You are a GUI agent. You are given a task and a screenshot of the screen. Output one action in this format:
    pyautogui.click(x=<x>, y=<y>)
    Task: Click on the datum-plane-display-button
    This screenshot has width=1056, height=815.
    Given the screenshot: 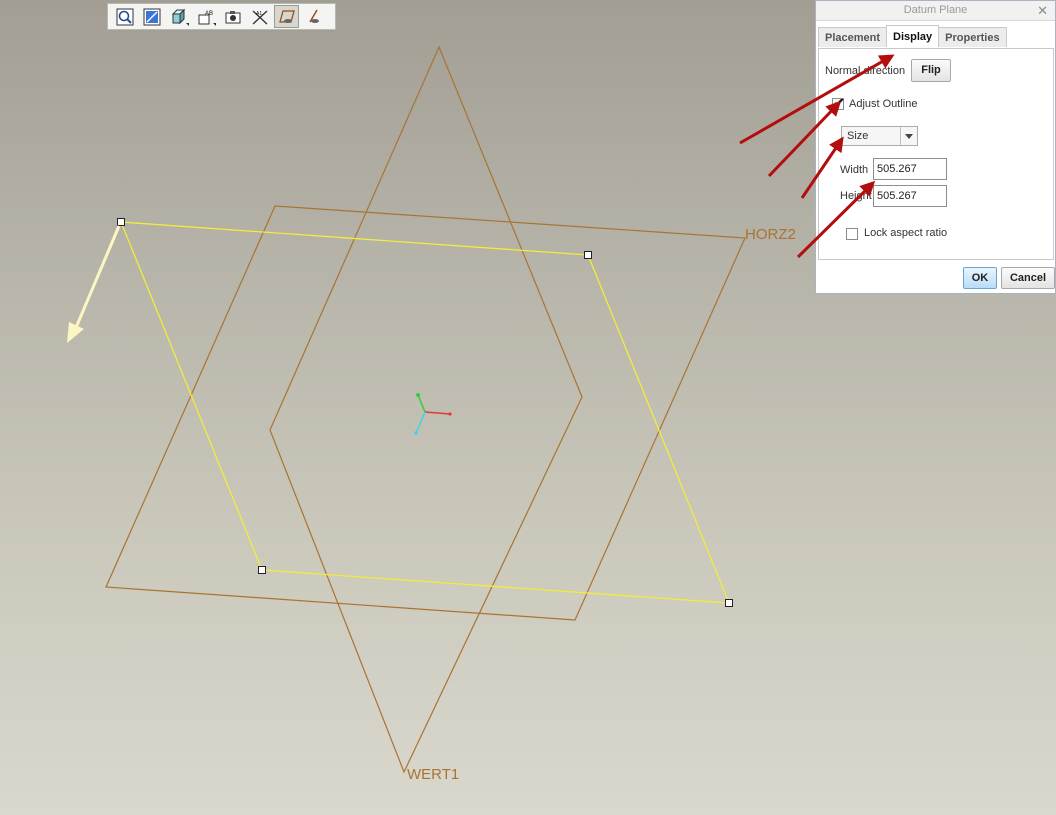 What is the action you would take?
    pyautogui.click(x=286, y=16)
    